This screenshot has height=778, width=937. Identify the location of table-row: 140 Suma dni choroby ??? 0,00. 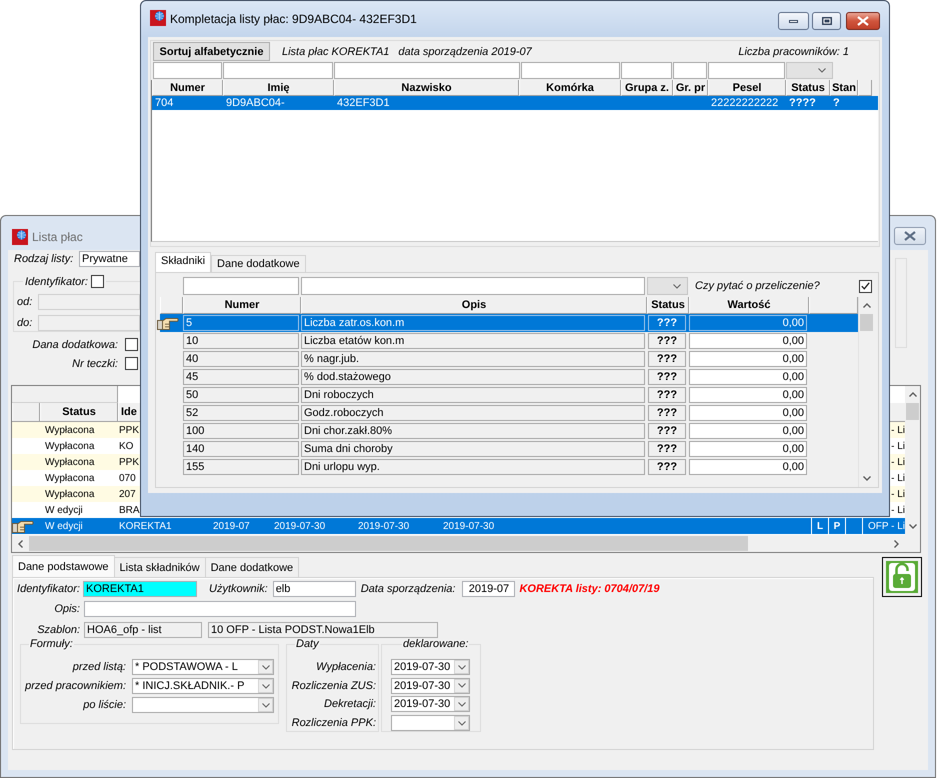
(509, 449).